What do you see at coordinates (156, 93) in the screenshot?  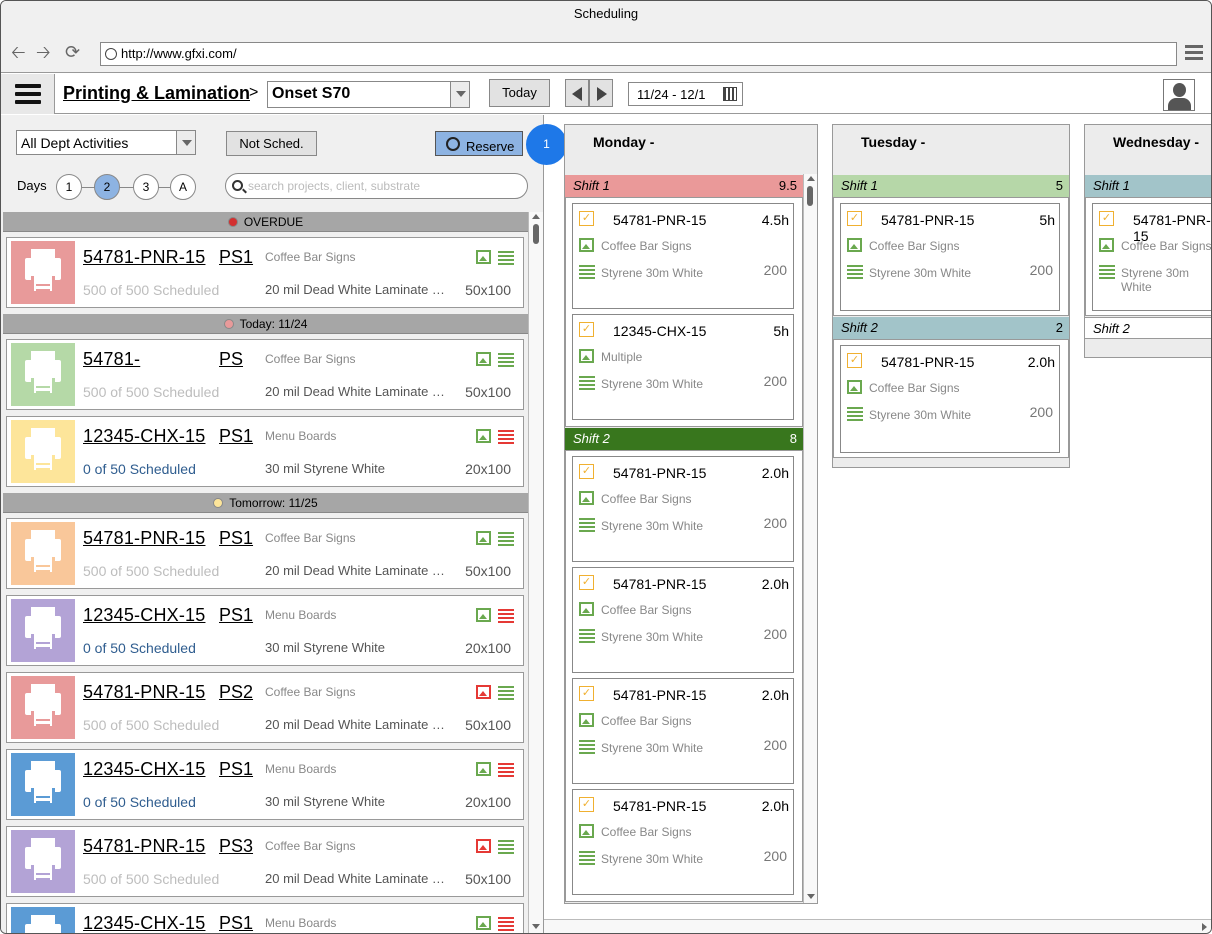 I see `breadcrumb-department: Printing & Lamination` at bounding box center [156, 93].